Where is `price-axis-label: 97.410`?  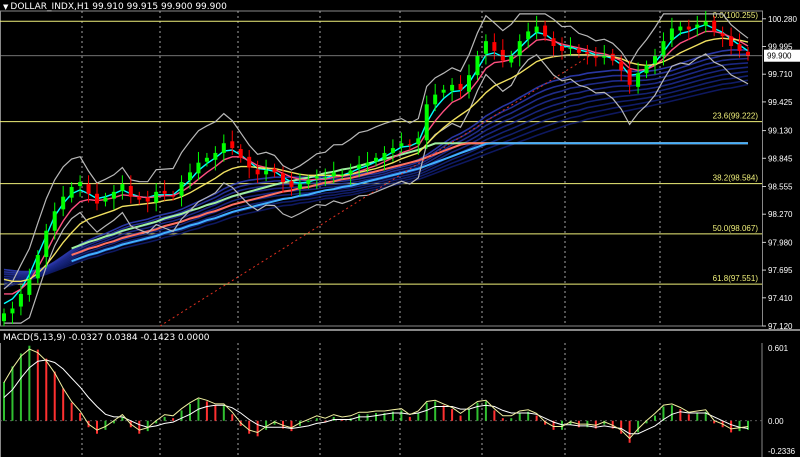
price-axis-label: 97.410 is located at coordinates (780, 298).